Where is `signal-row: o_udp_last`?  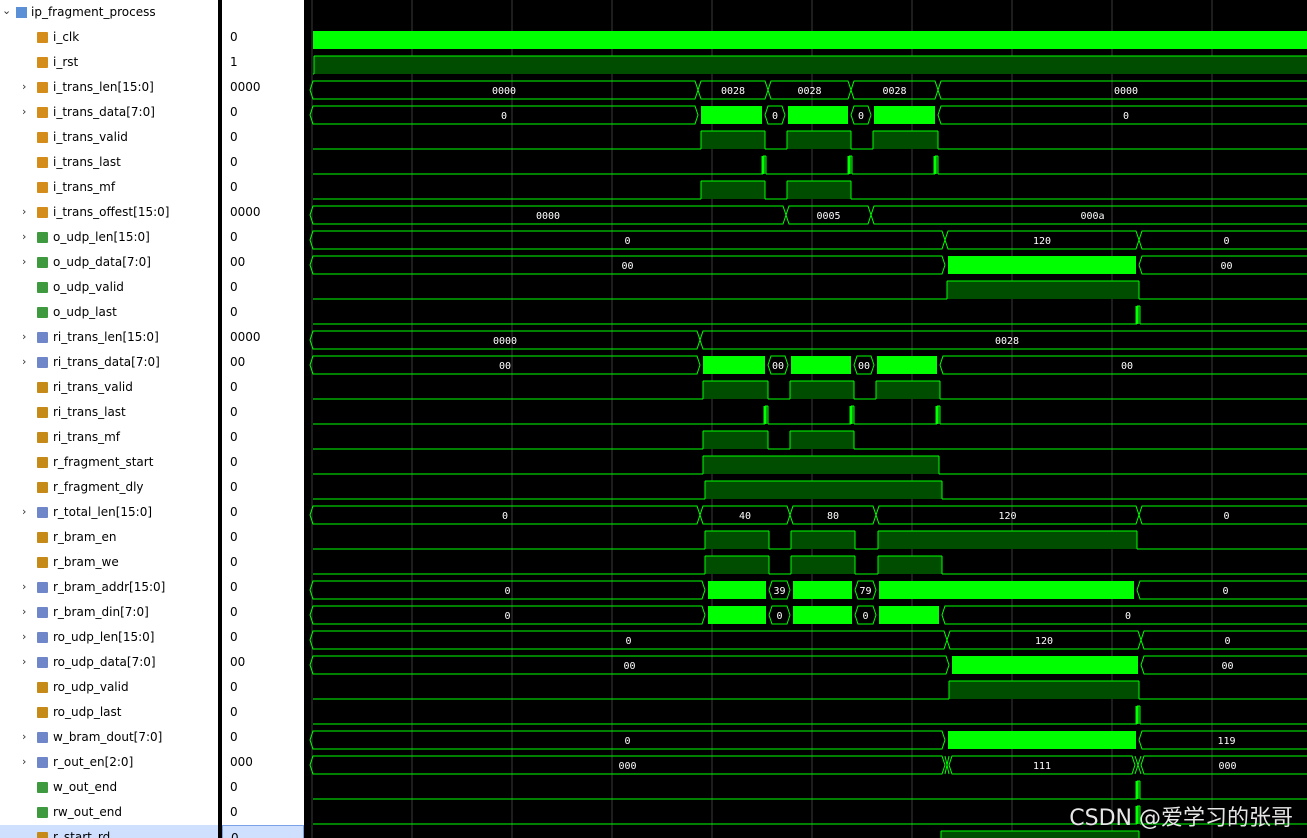 signal-row: o_udp_last is located at coordinates (109, 312).